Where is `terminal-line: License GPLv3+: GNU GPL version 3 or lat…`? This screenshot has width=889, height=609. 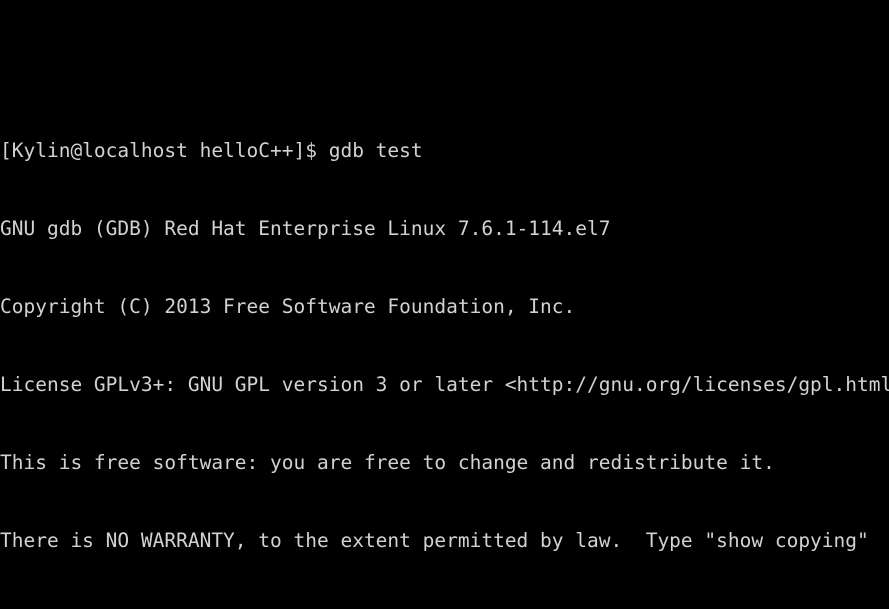
terminal-line: License GPLv3+: GNU GPL version 3 or lat… is located at coordinates (444, 384).